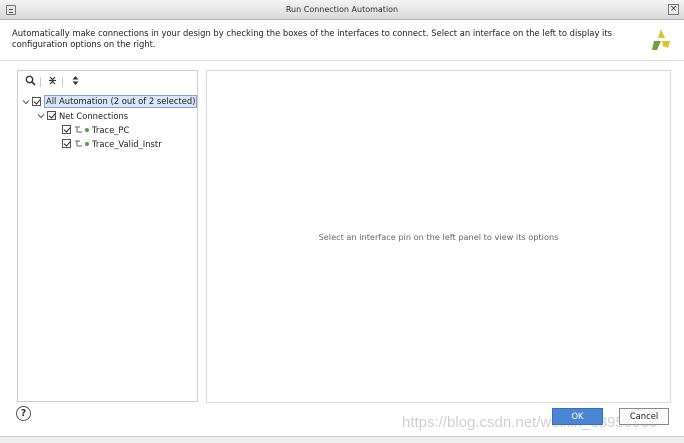 This screenshot has width=684, height=443. Describe the element at coordinates (111, 129) in the screenshot. I see `tree-item-label: Trace_PC` at that location.